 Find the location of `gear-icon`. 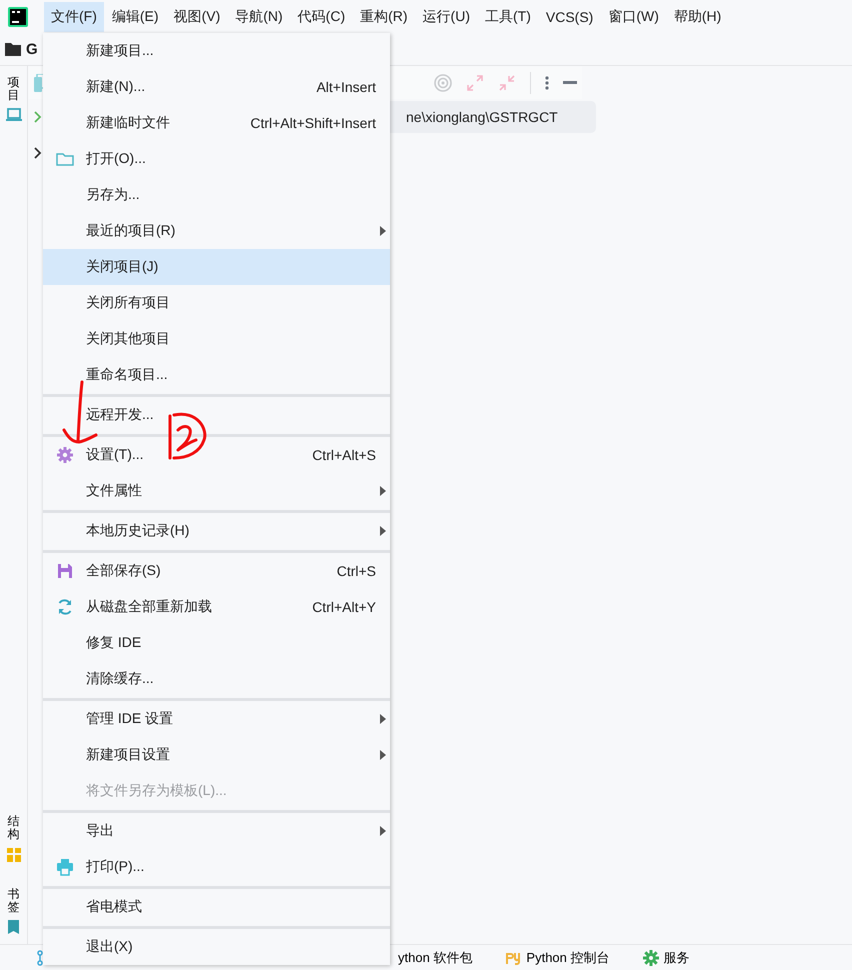

gear-icon is located at coordinates (650, 957).